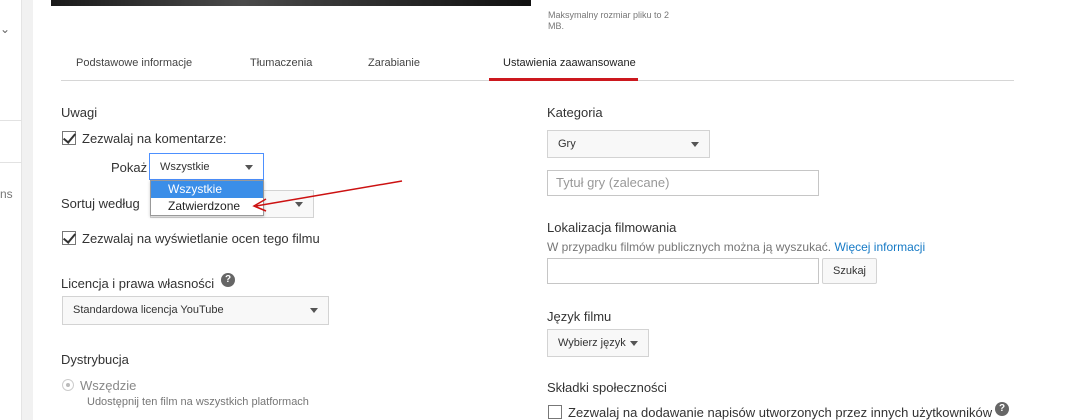 This screenshot has width=1077, height=420. I want to click on category-heading: Kategoria, so click(575, 112).